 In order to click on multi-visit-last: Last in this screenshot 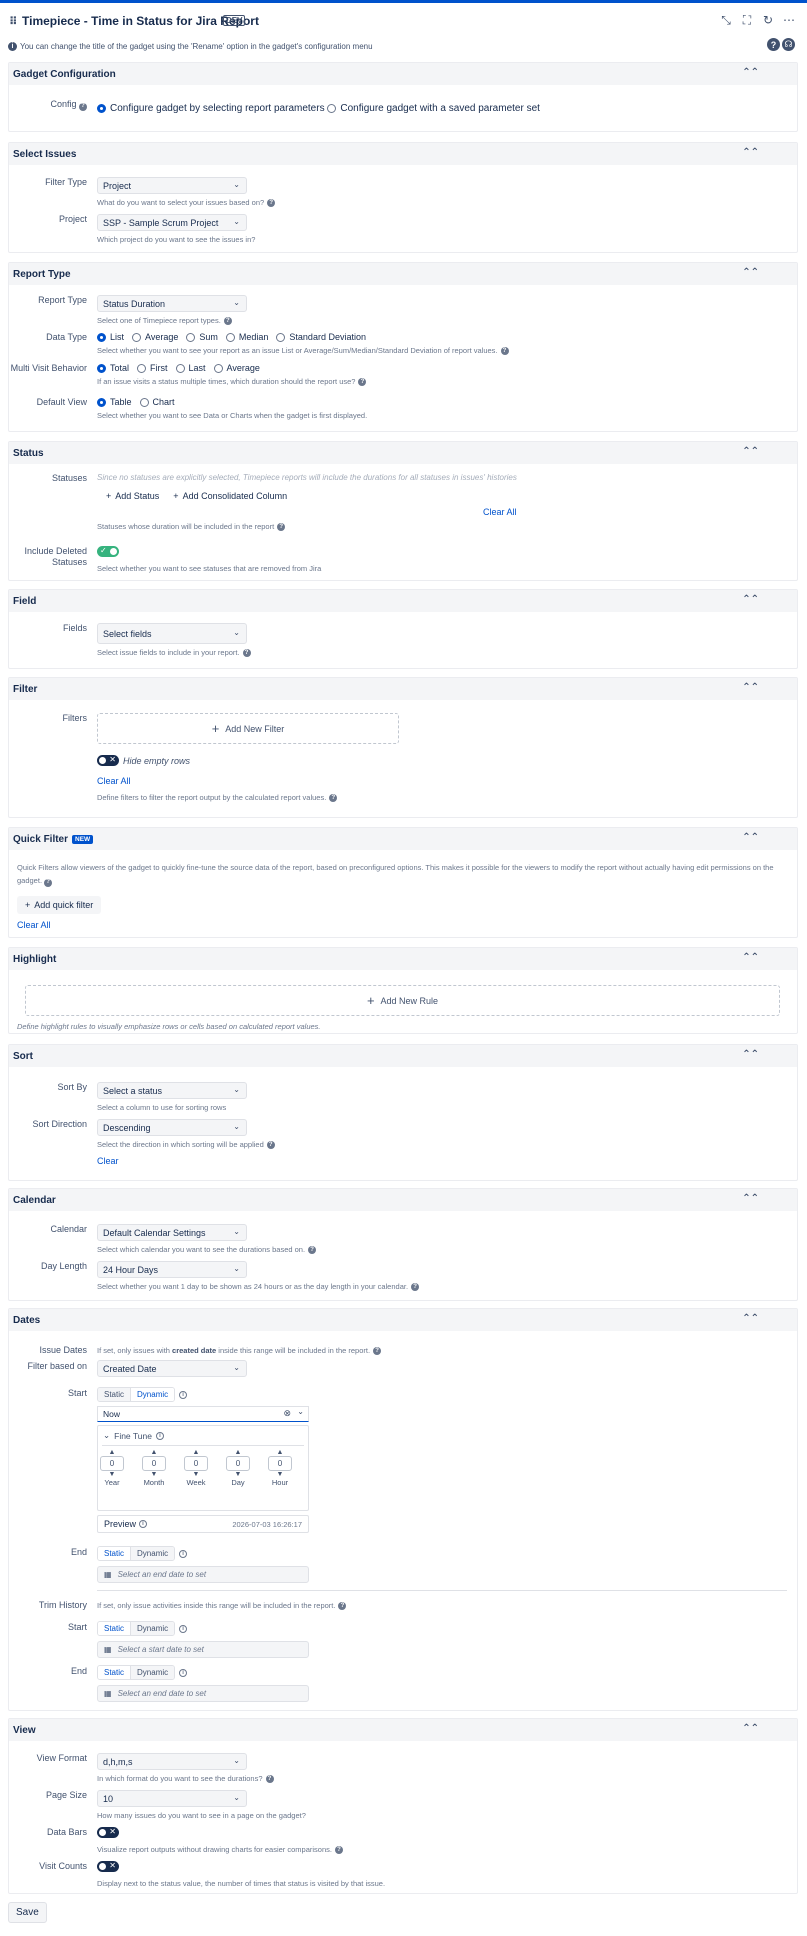, I will do `click(190, 368)`.